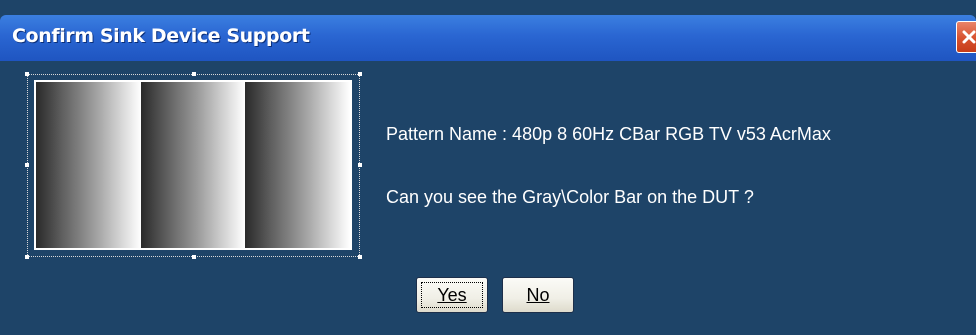  Describe the element at coordinates (488, 38) in the screenshot. I see `title-bar: Confirm Sink Device Support` at that location.